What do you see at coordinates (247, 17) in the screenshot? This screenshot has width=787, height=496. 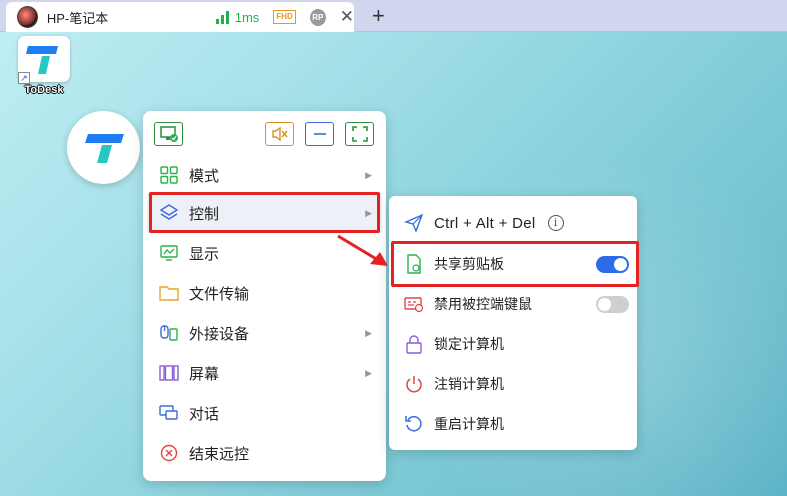 I see `latency-text: 1ms` at bounding box center [247, 17].